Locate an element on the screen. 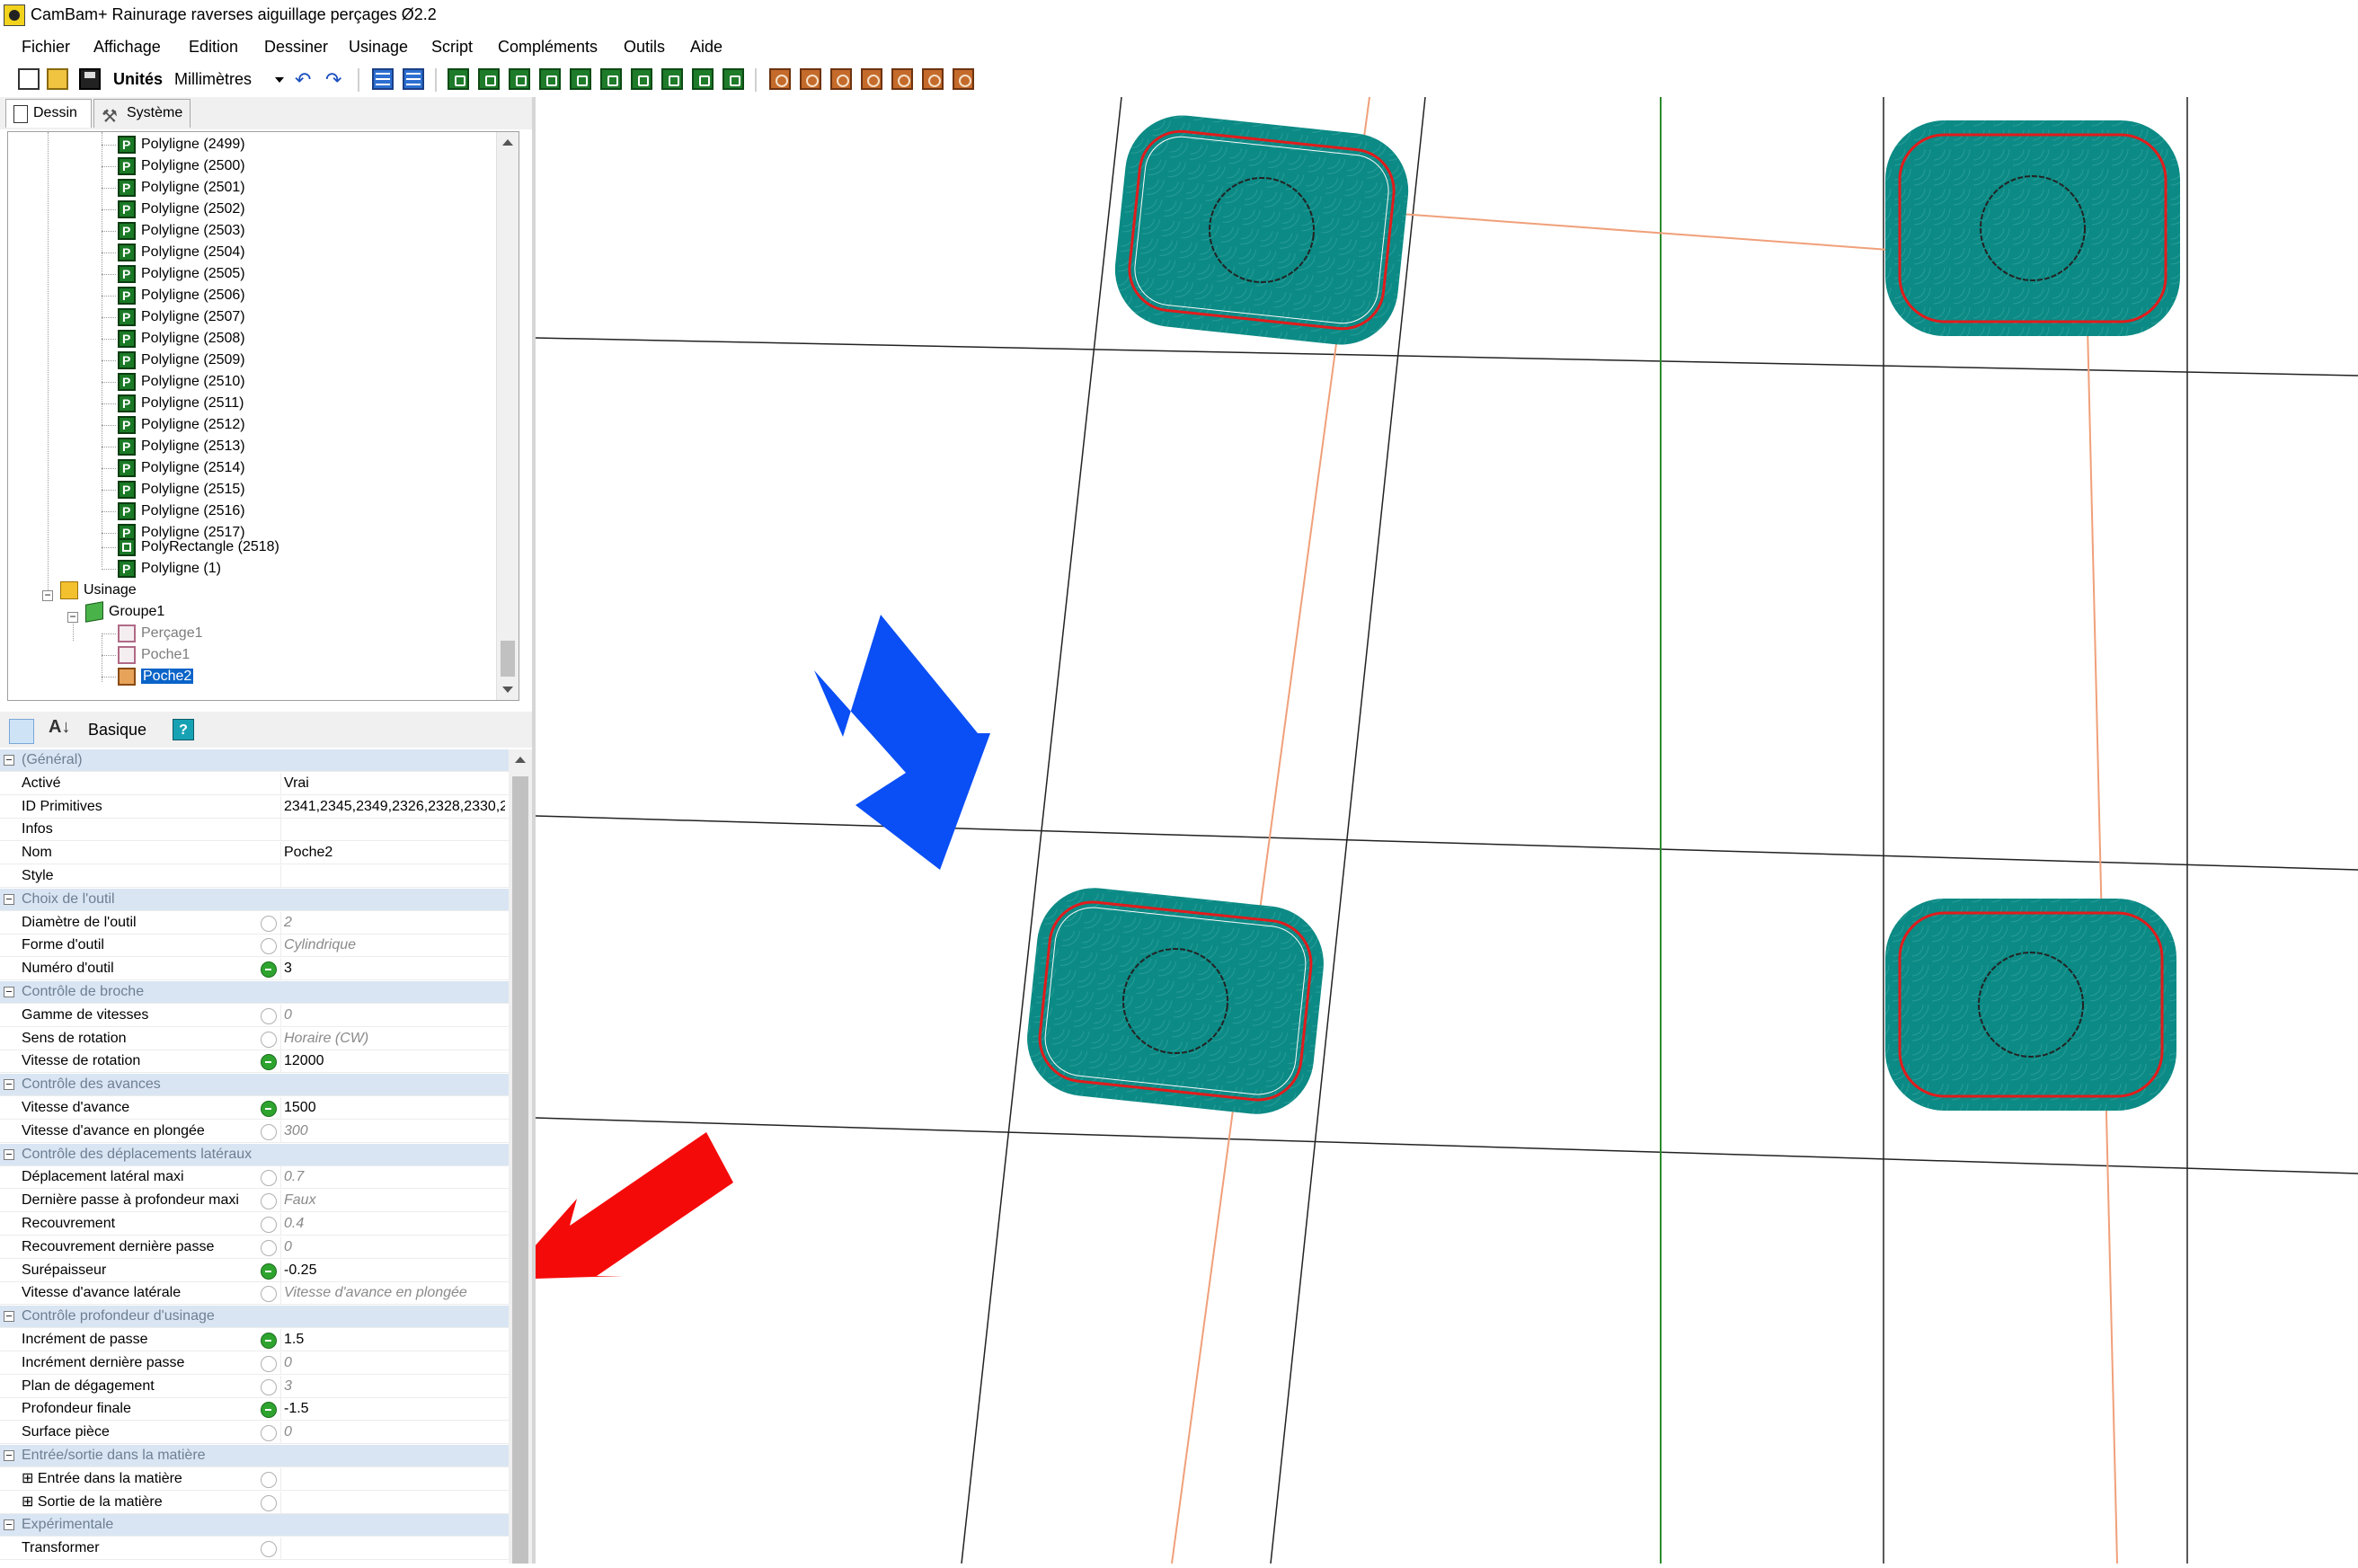  tree-item-polyline: Polyligne (2506) is located at coordinates (173, 296).